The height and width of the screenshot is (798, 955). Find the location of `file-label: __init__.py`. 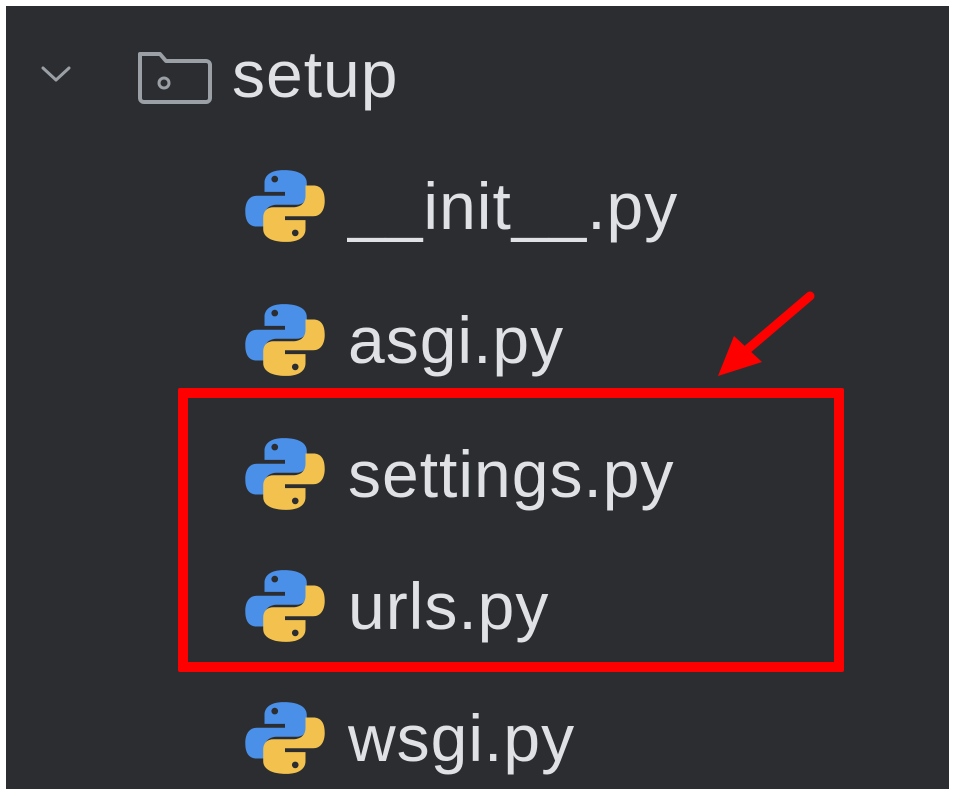

file-label: __init__.py is located at coordinates (513, 206).